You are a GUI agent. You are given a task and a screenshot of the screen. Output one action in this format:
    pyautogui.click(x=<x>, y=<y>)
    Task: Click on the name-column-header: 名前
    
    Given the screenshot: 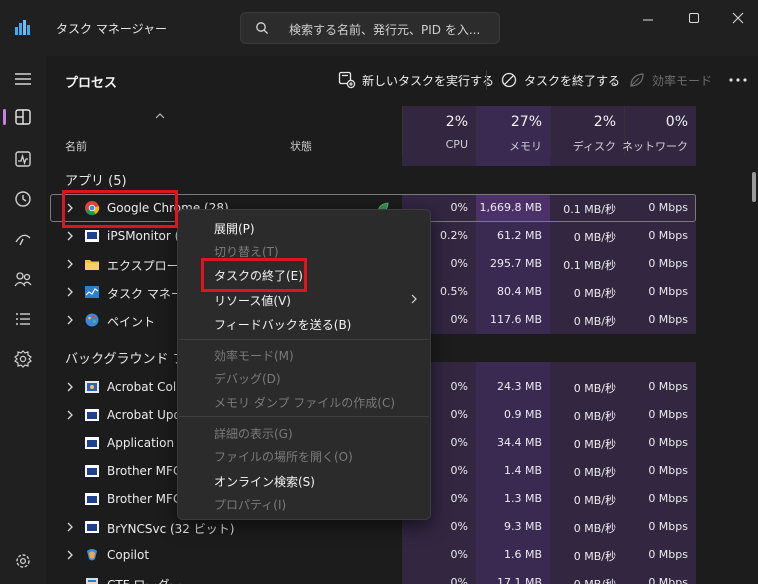 What is the action you would take?
    pyautogui.click(x=76, y=146)
    